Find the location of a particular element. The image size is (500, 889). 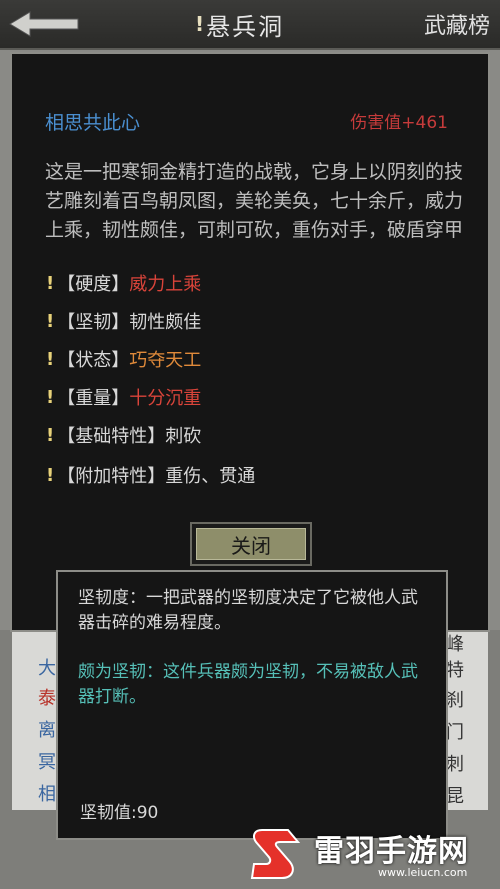

attribute-label: 【基础特性】 is located at coordinates (111, 436).